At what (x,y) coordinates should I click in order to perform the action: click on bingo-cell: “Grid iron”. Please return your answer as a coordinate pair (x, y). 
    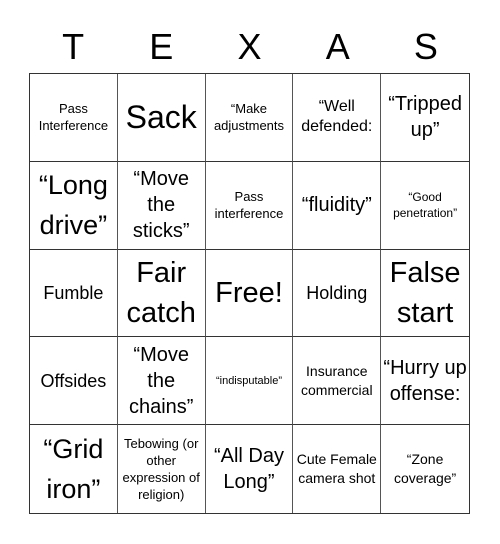
    Looking at the image, I should click on (74, 469).